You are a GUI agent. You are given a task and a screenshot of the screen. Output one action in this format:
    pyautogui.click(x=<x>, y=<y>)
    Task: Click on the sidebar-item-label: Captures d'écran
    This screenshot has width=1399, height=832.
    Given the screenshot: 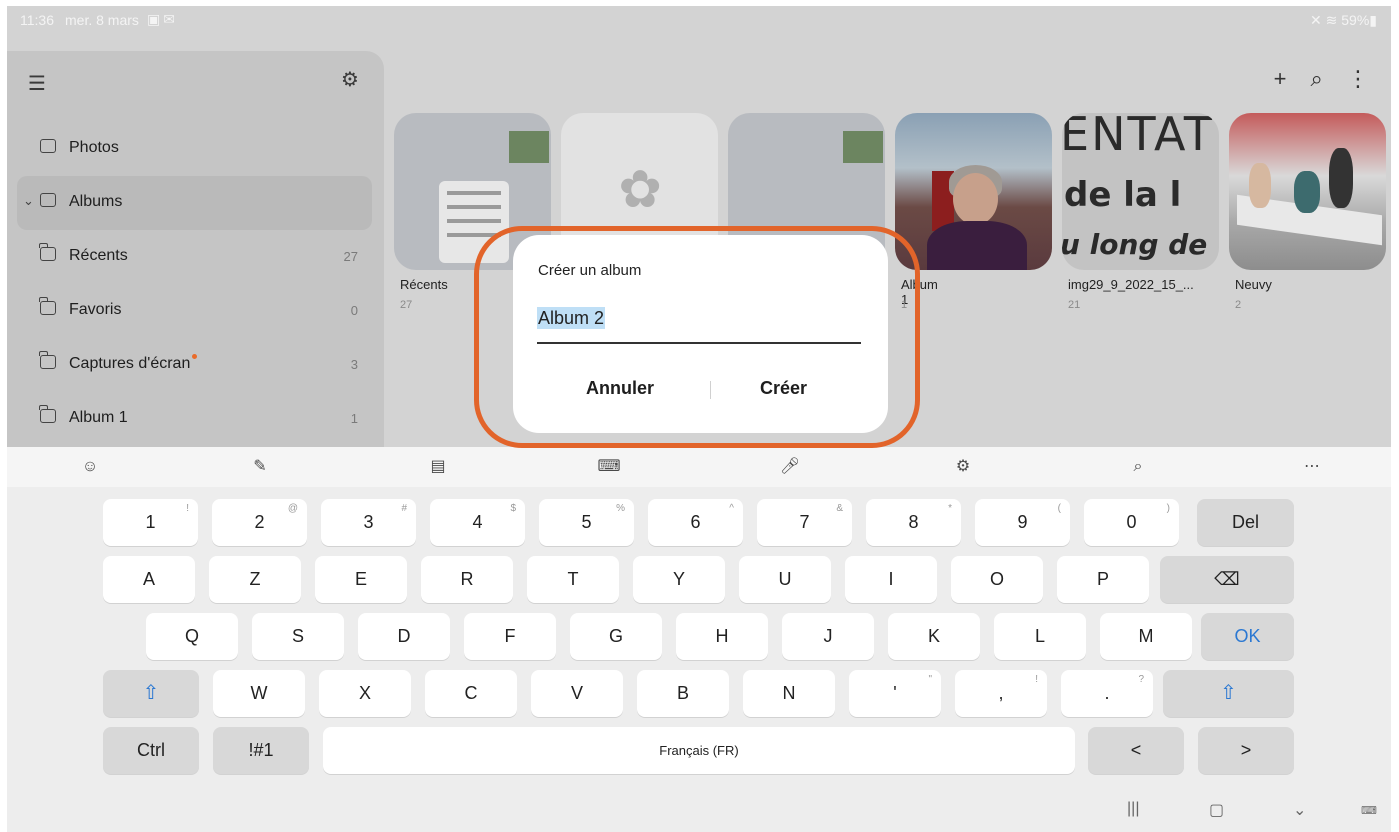 What is the action you would take?
    pyautogui.click(x=133, y=363)
    